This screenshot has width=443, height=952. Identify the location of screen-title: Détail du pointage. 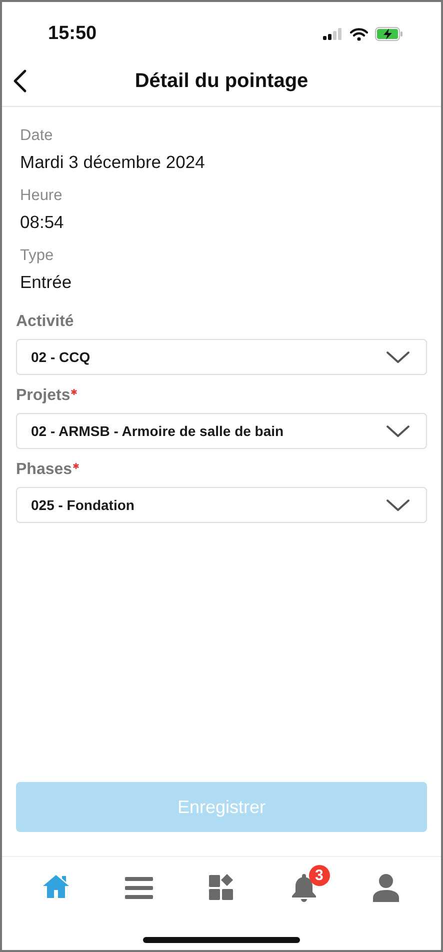
(221, 81).